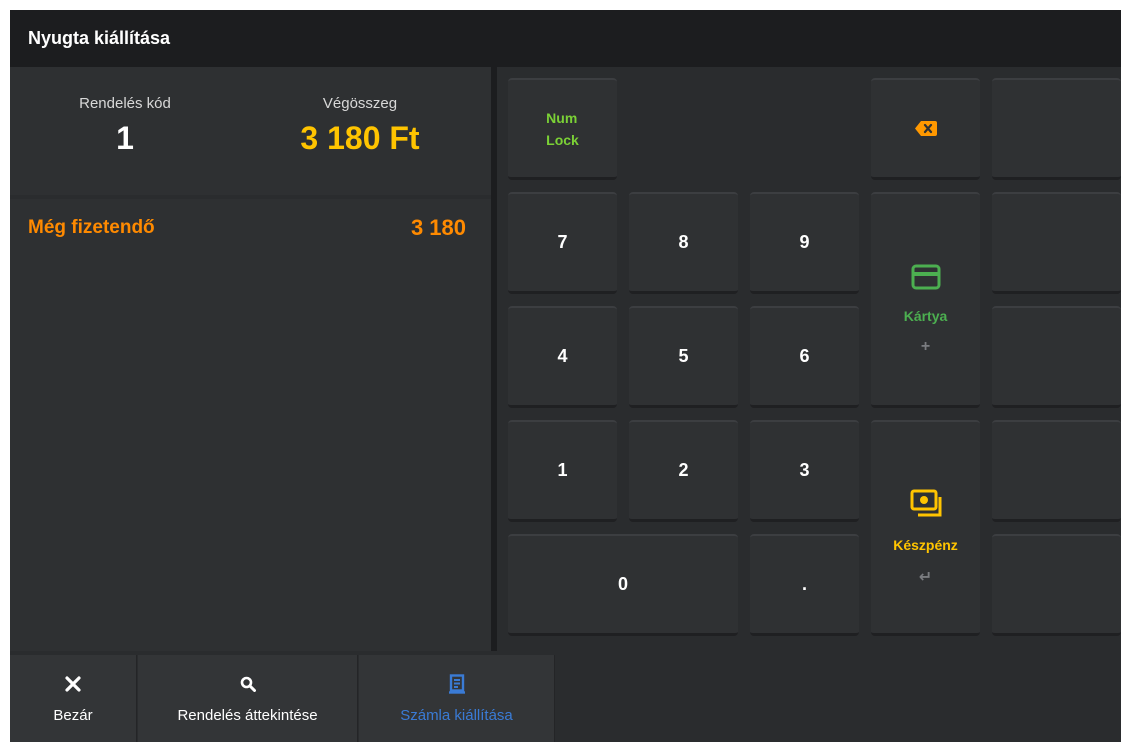  I want to click on key-7: 7, so click(562, 243).